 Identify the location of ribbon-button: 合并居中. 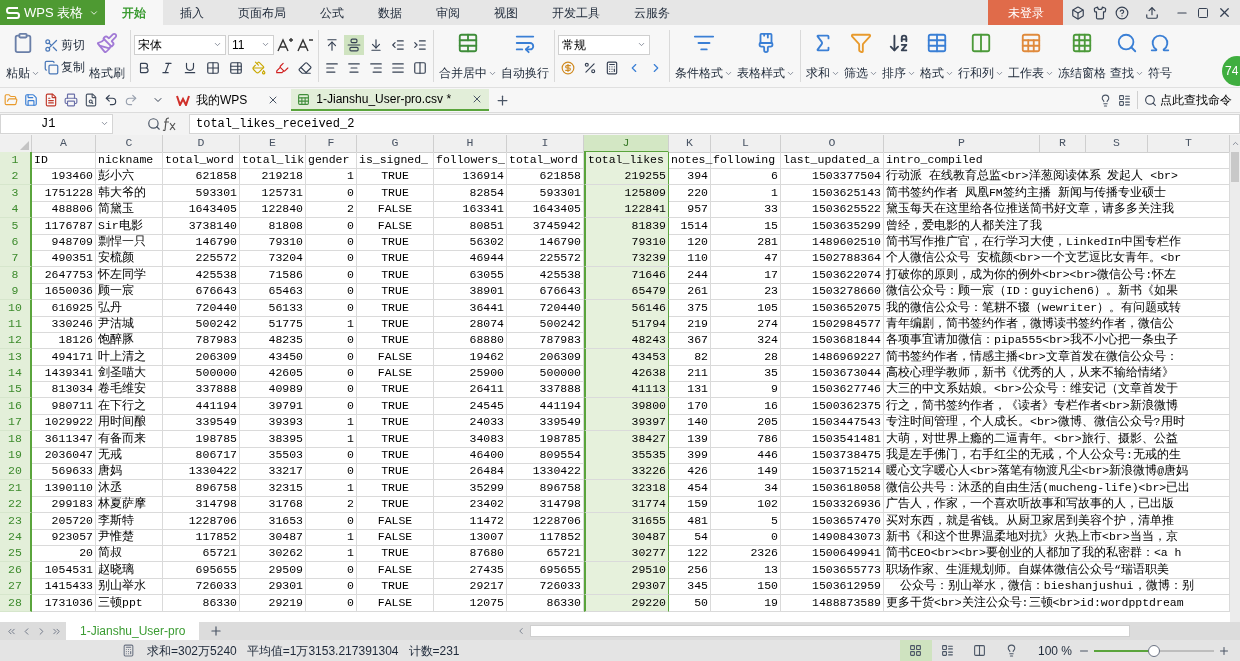
(468, 56).